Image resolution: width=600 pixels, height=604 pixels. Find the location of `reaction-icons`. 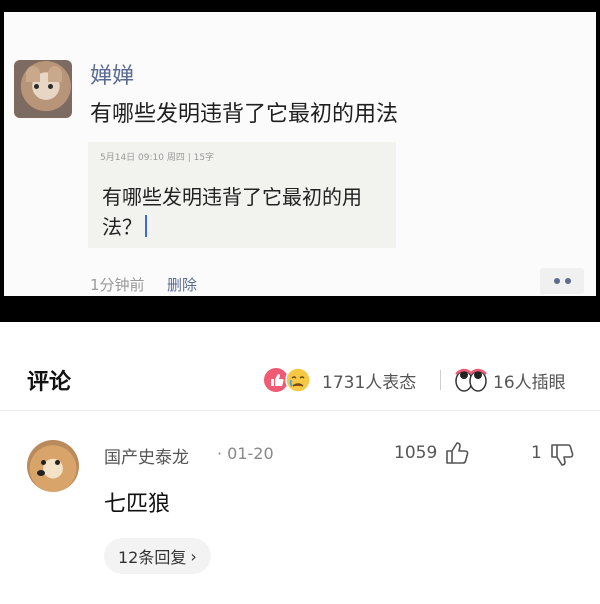

reaction-icons is located at coordinates (287, 380).